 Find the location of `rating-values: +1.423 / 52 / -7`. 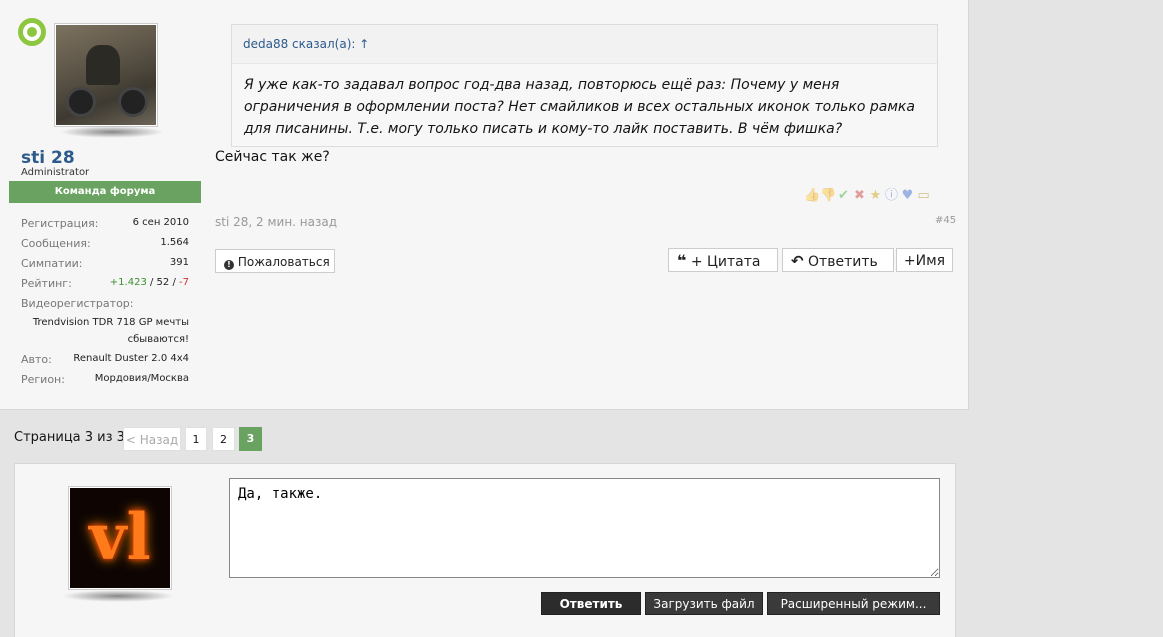

rating-values: +1.423 / 52 / -7 is located at coordinates (149, 282).